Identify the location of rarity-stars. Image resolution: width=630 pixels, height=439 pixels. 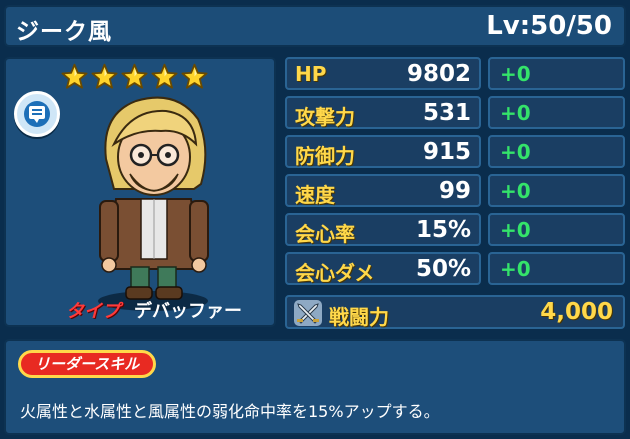
(134, 76).